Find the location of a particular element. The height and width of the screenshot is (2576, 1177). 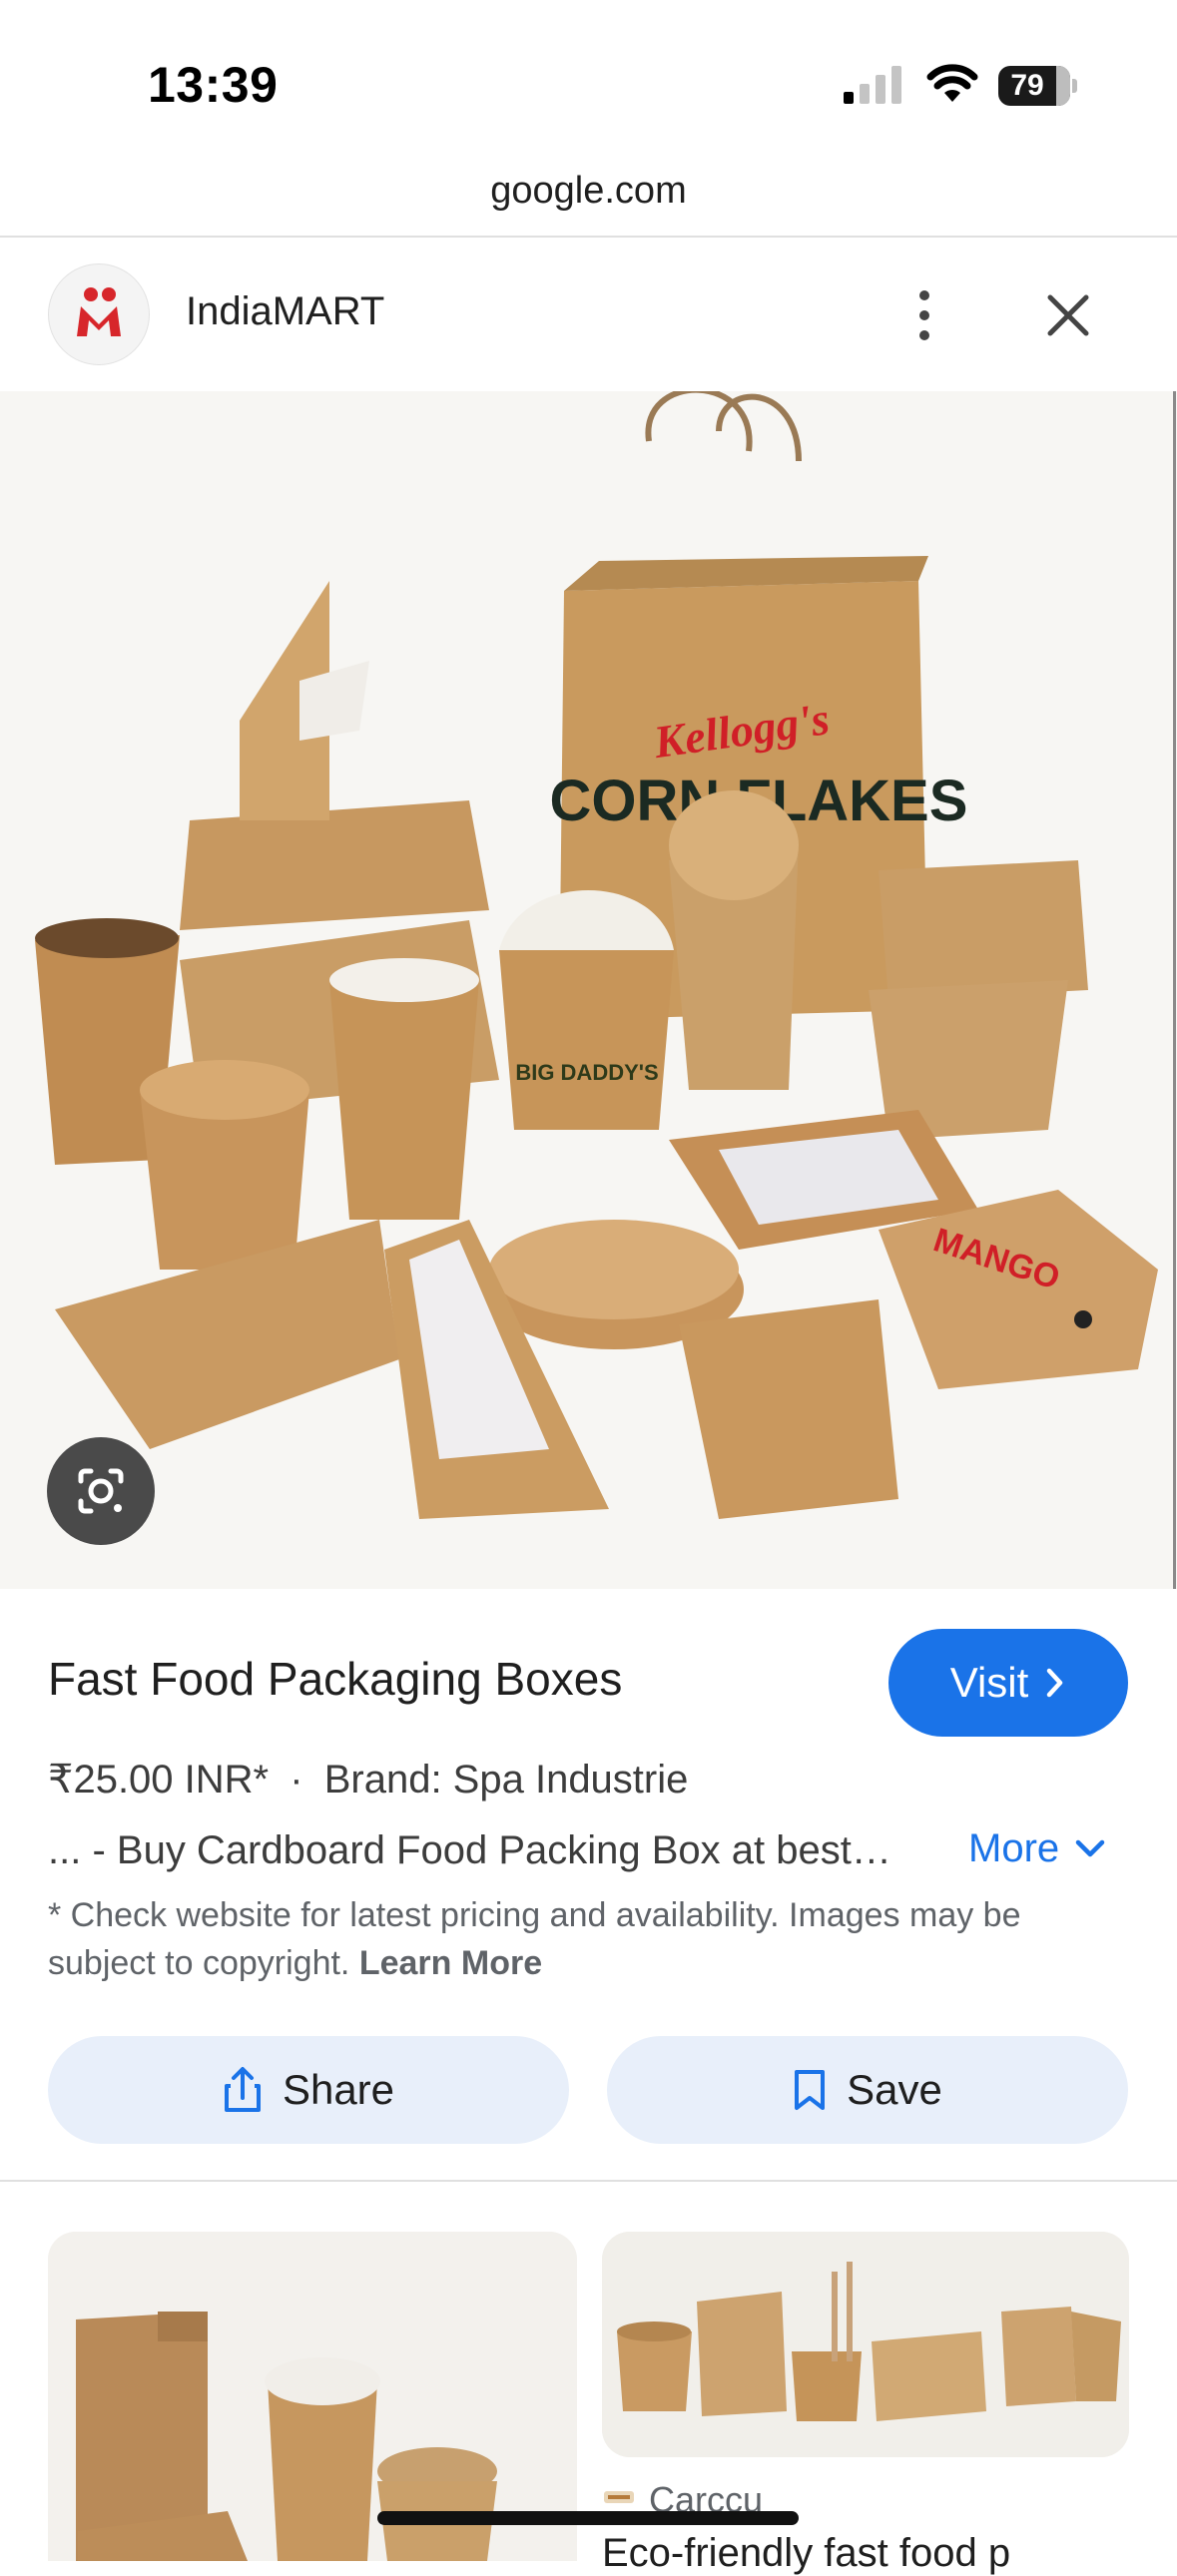

visit-label: Visit is located at coordinates (989, 1683).